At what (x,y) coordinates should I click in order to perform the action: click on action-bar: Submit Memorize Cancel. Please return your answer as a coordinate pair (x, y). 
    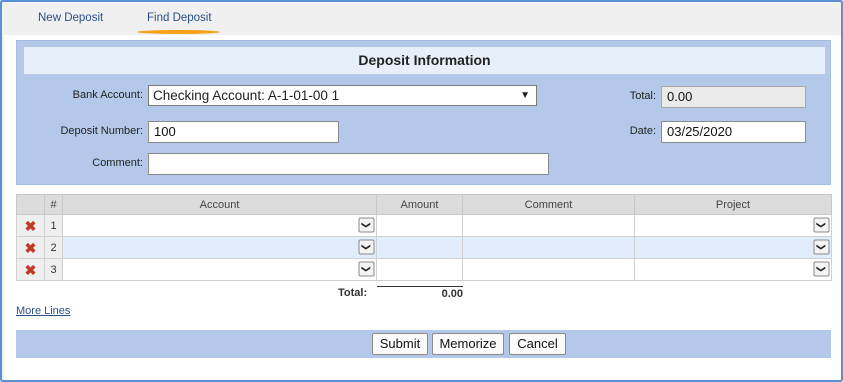
    Looking at the image, I should click on (423, 344).